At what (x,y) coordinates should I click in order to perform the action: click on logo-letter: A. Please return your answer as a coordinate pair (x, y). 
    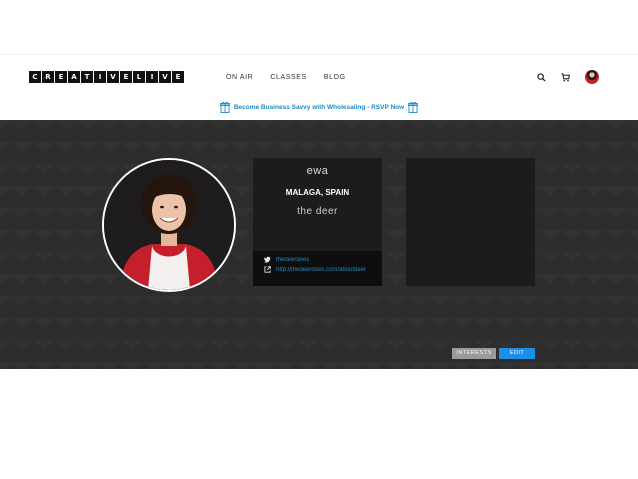
    Looking at the image, I should click on (74, 77).